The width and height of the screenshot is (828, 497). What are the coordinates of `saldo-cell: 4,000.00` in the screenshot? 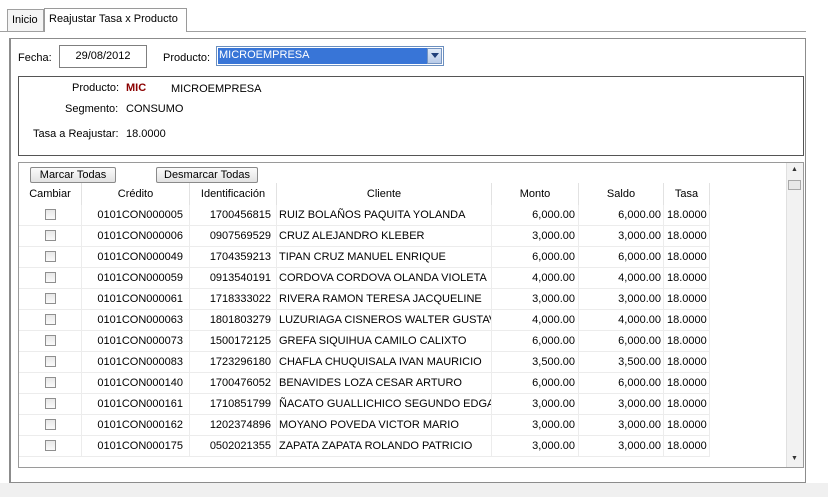 It's located at (621, 278).